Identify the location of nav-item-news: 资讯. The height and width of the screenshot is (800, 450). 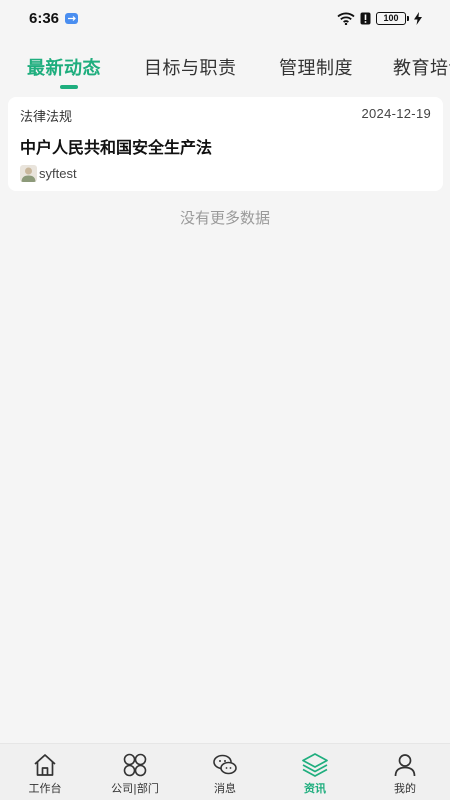
(315, 772).